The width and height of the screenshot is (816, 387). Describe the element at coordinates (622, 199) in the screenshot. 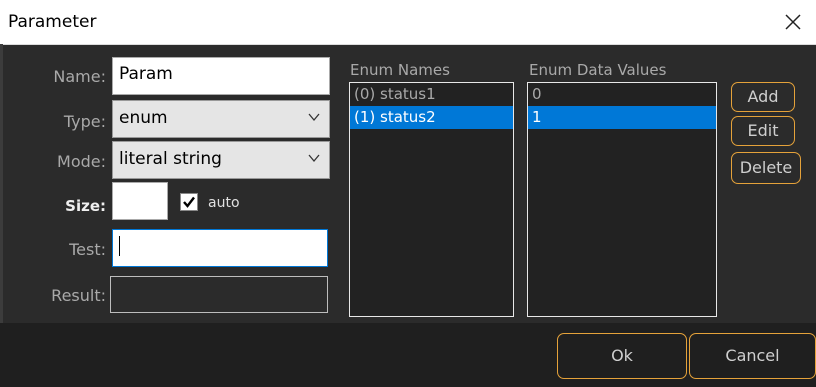

I see `enum-values-list: 0 1` at that location.